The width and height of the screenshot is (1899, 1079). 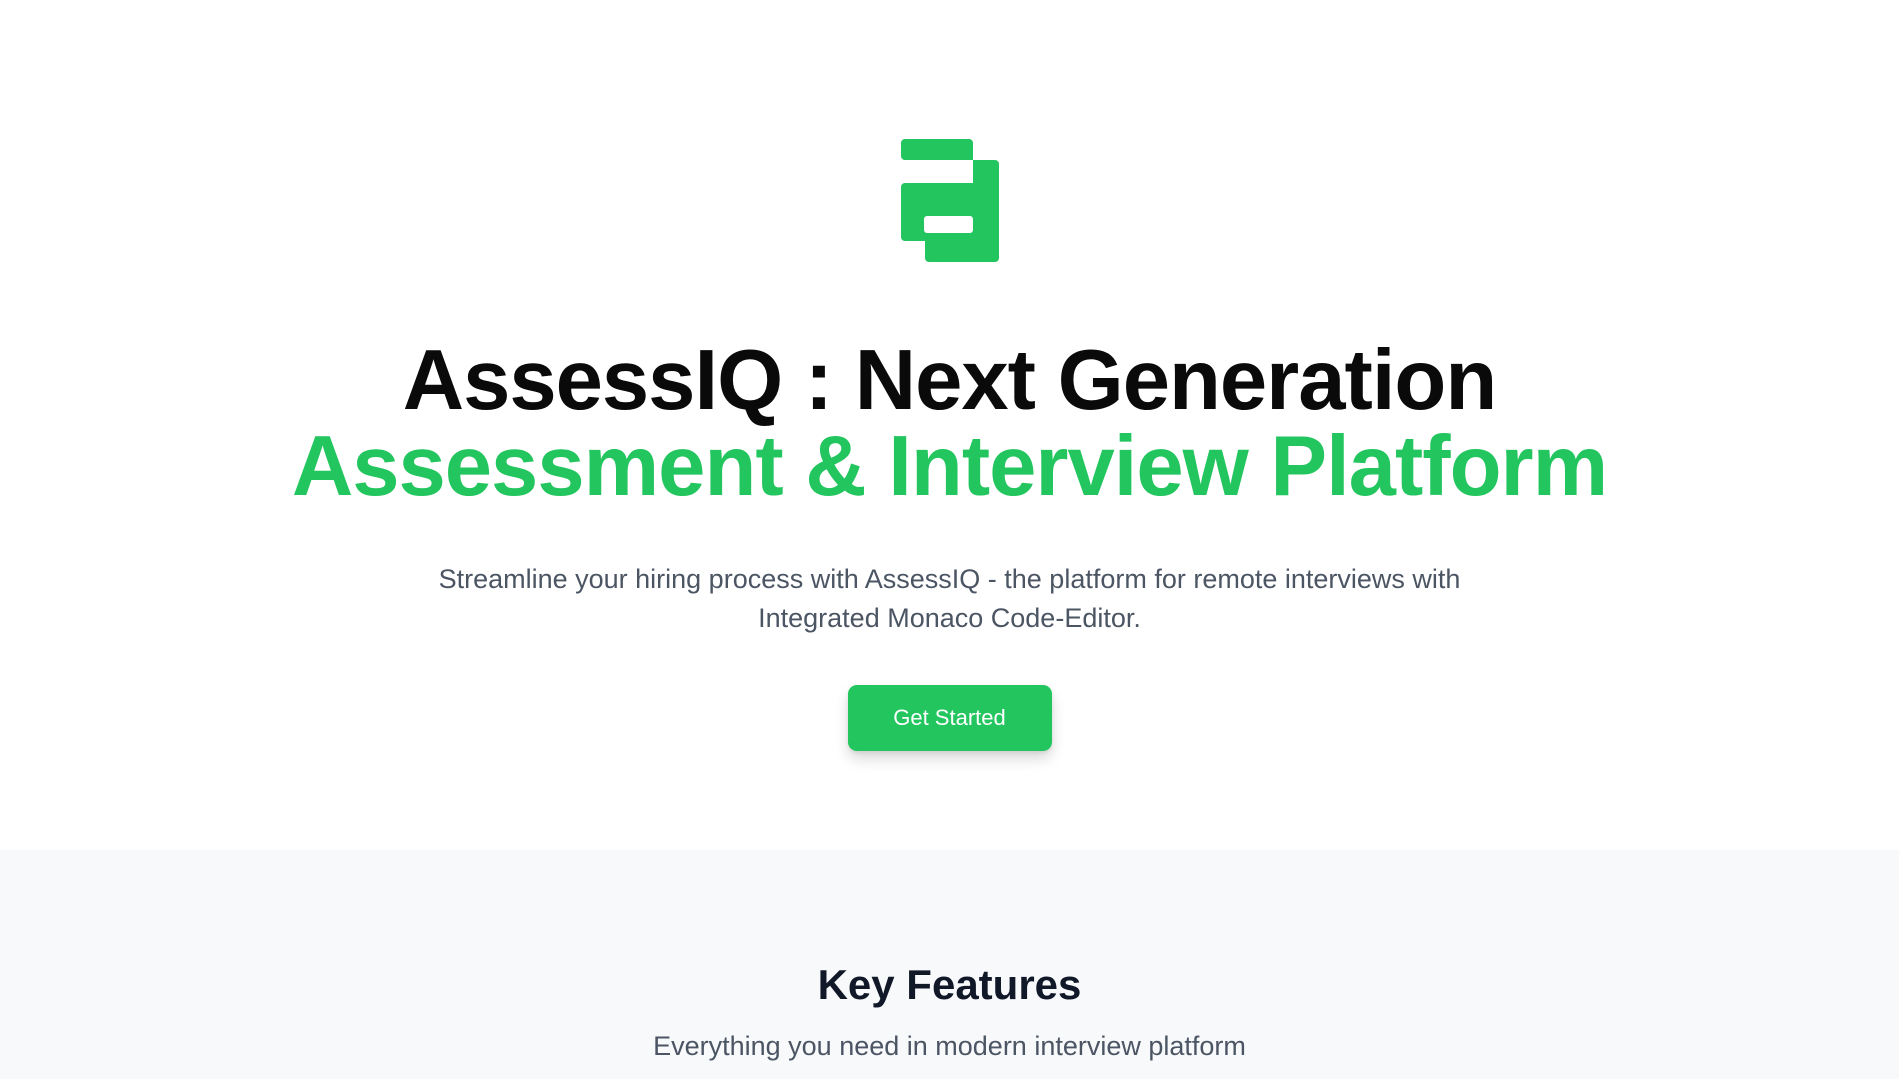 I want to click on features-heading: Key Features, so click(x=949, y=984).